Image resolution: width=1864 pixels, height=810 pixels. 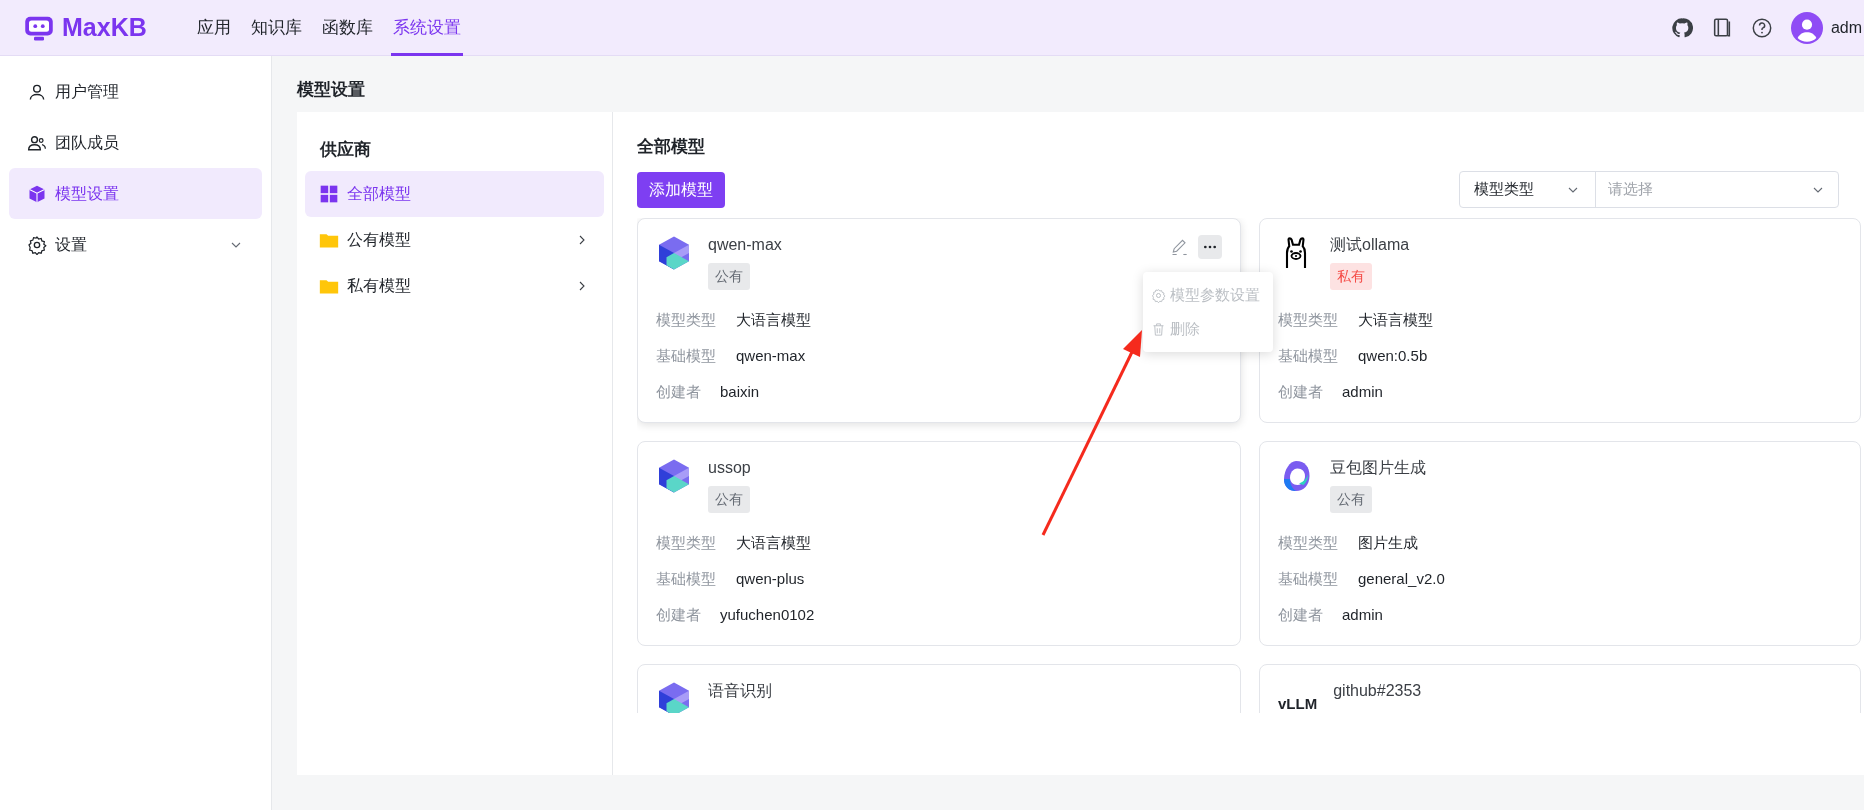 I want to click on help-icon, so click(x=1761, y=27).